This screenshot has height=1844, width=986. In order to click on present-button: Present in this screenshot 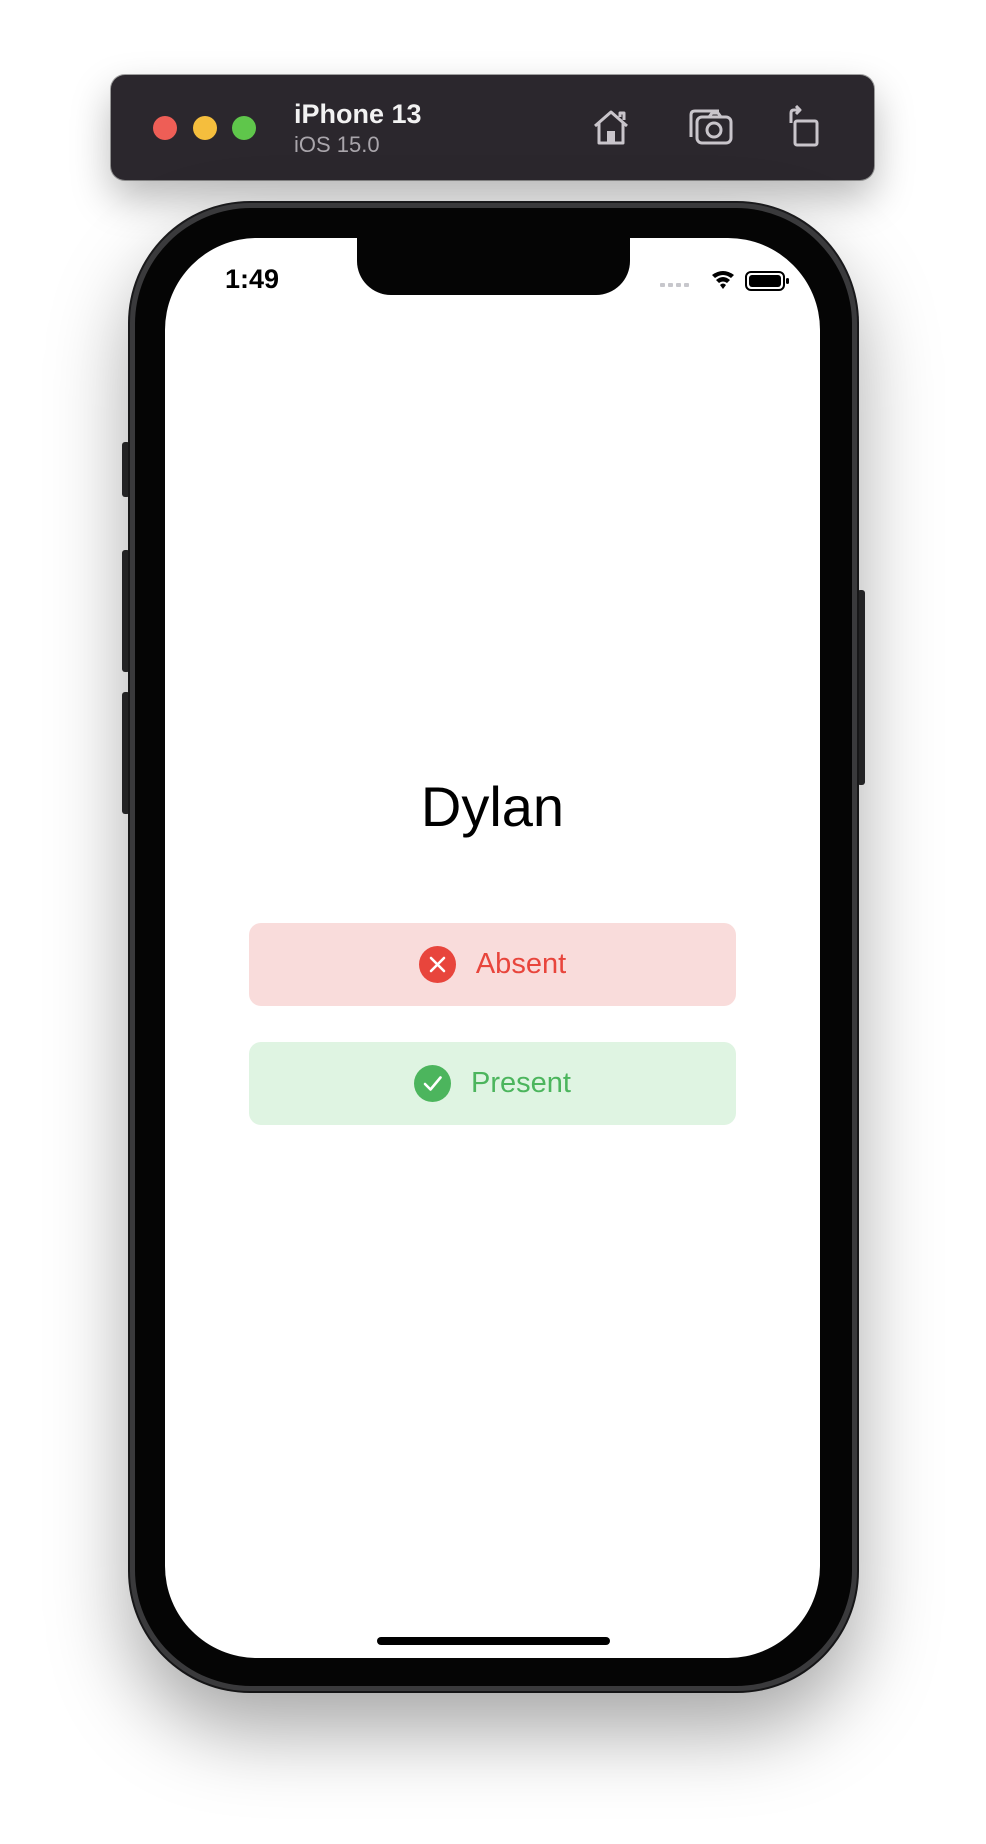, I will do `click(492, 1083)`.